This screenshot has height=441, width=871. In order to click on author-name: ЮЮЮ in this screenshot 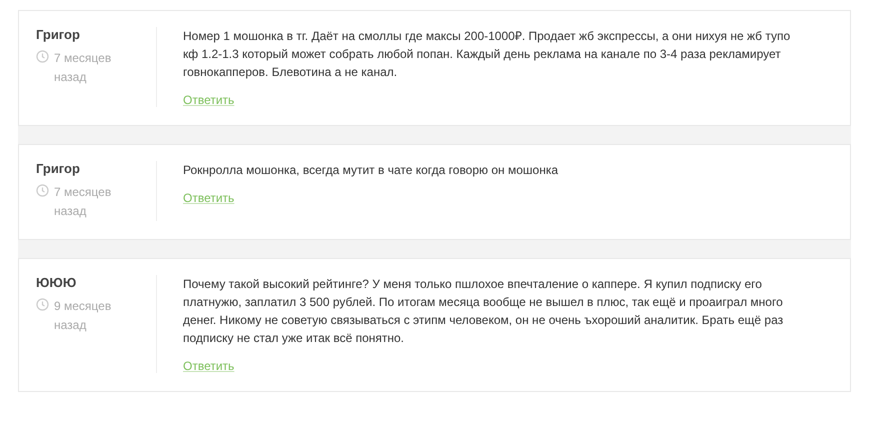, I will do `click(57, 282)`.